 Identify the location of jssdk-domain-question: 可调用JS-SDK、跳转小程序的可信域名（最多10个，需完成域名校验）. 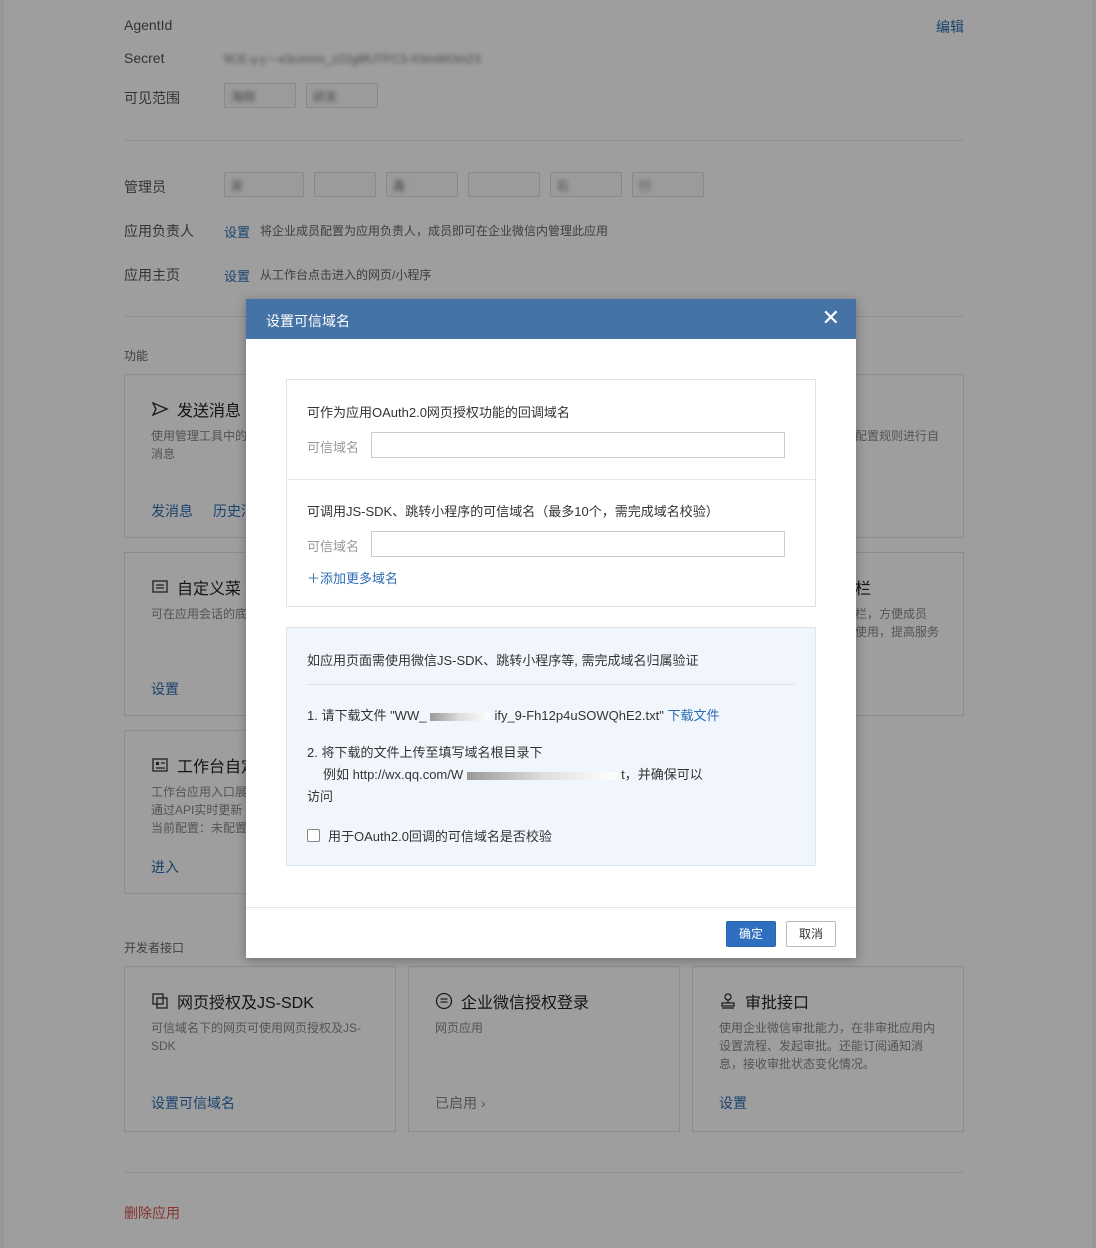
(513, 511).